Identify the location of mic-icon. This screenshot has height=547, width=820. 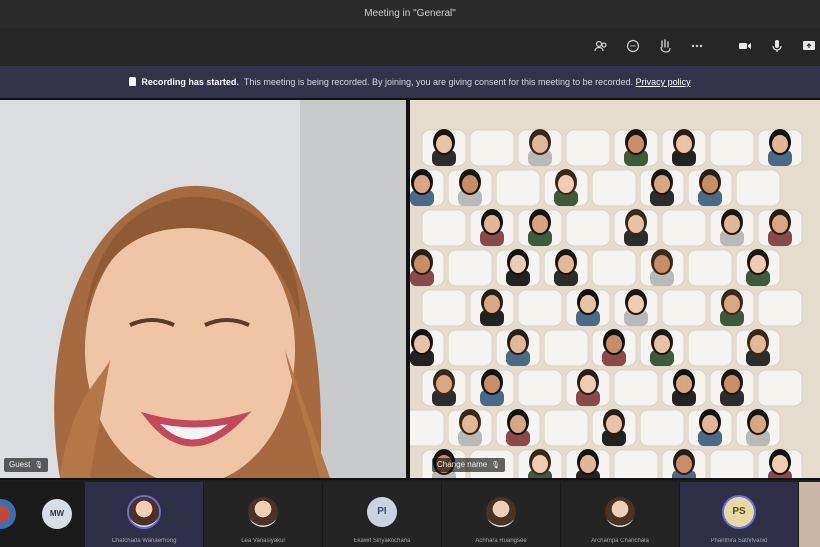
(777, 47).